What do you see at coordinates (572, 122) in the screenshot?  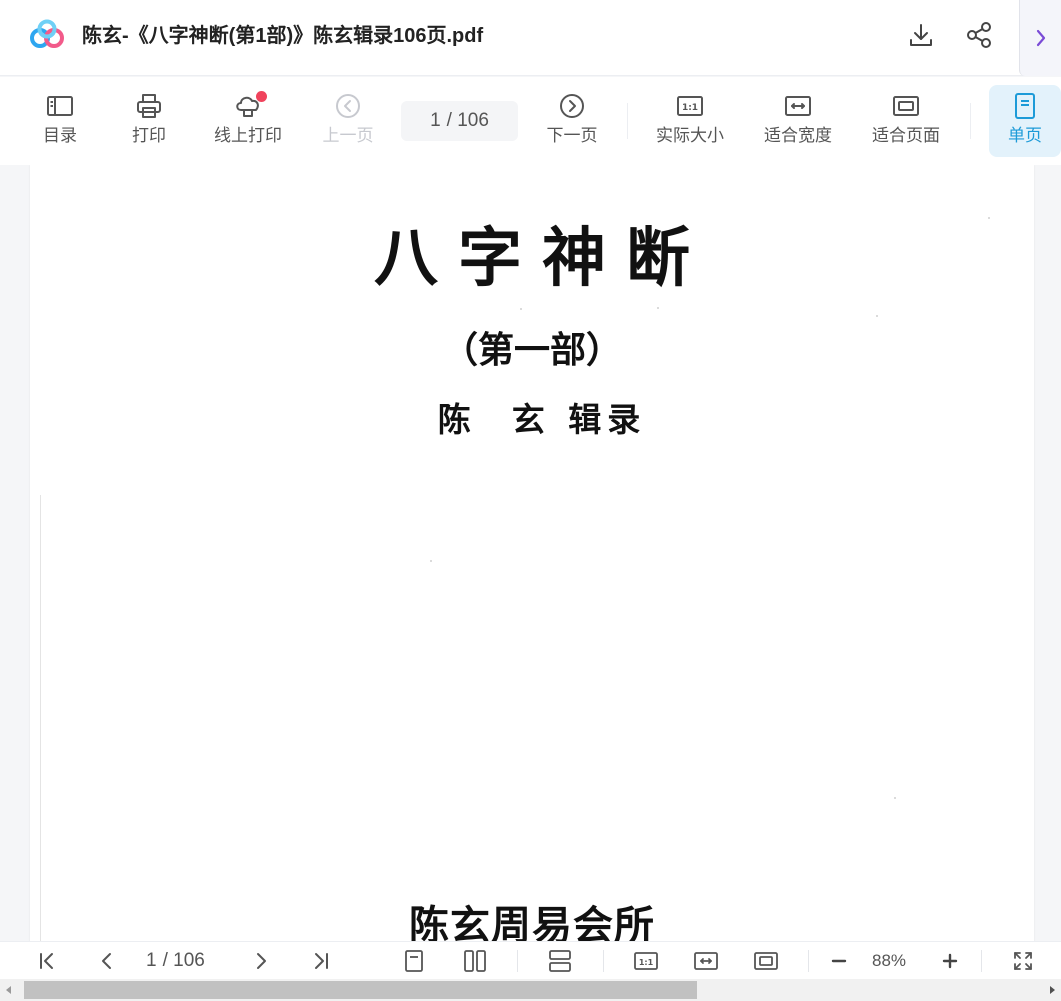 I see `next-page-button: 下一页` at bounding box center [572, 122].